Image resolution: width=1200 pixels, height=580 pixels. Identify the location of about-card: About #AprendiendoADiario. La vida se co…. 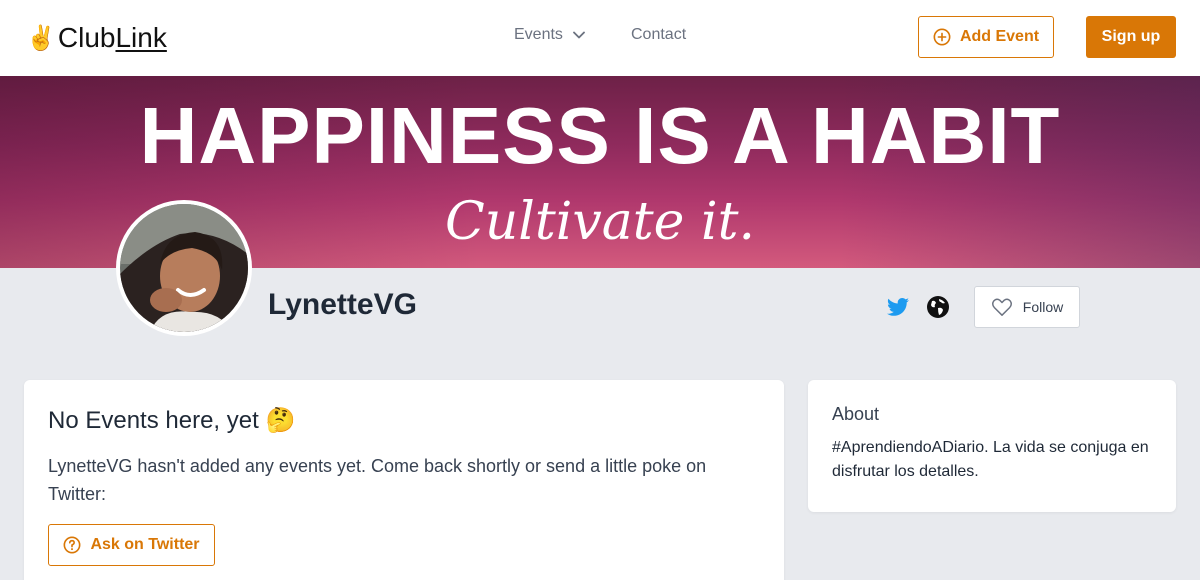
(992, 446).